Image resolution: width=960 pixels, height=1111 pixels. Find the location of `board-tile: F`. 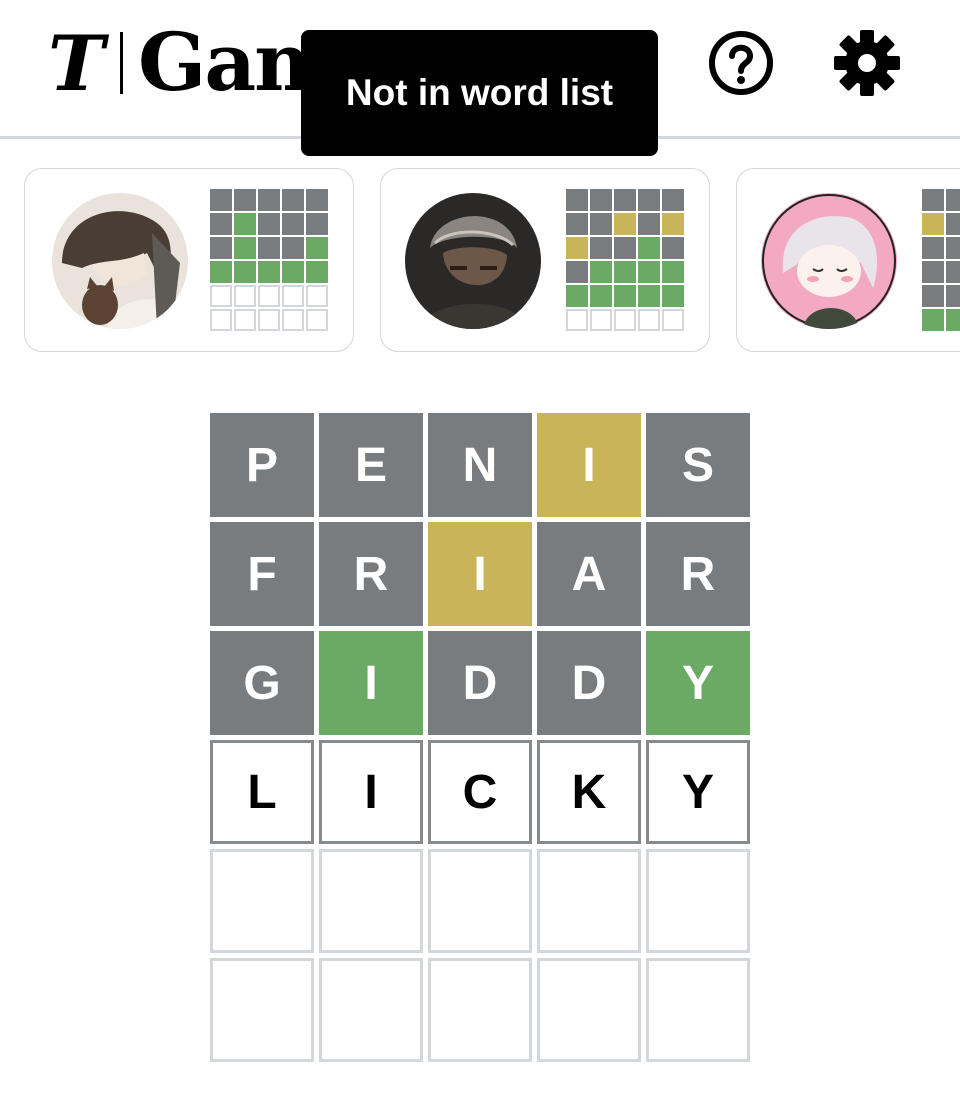

board-tile: F is located at coordinates (262, 574).